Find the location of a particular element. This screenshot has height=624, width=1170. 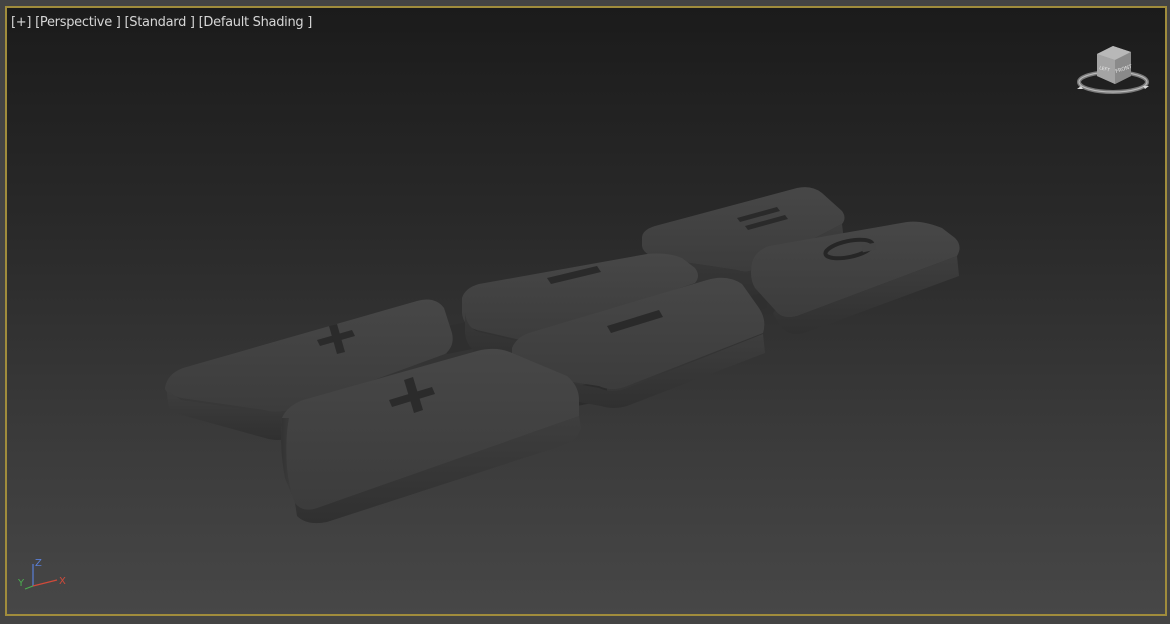

y-axis-line is located at coordinates (29, 587).